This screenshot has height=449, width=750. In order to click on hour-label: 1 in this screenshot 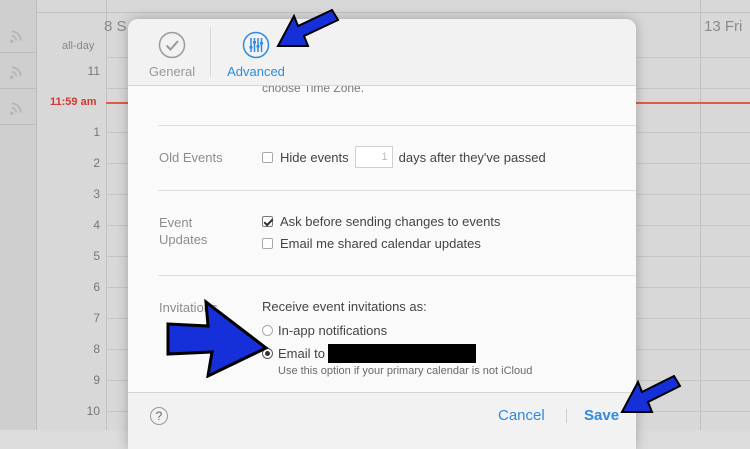, I will do `click(96, 132)`.